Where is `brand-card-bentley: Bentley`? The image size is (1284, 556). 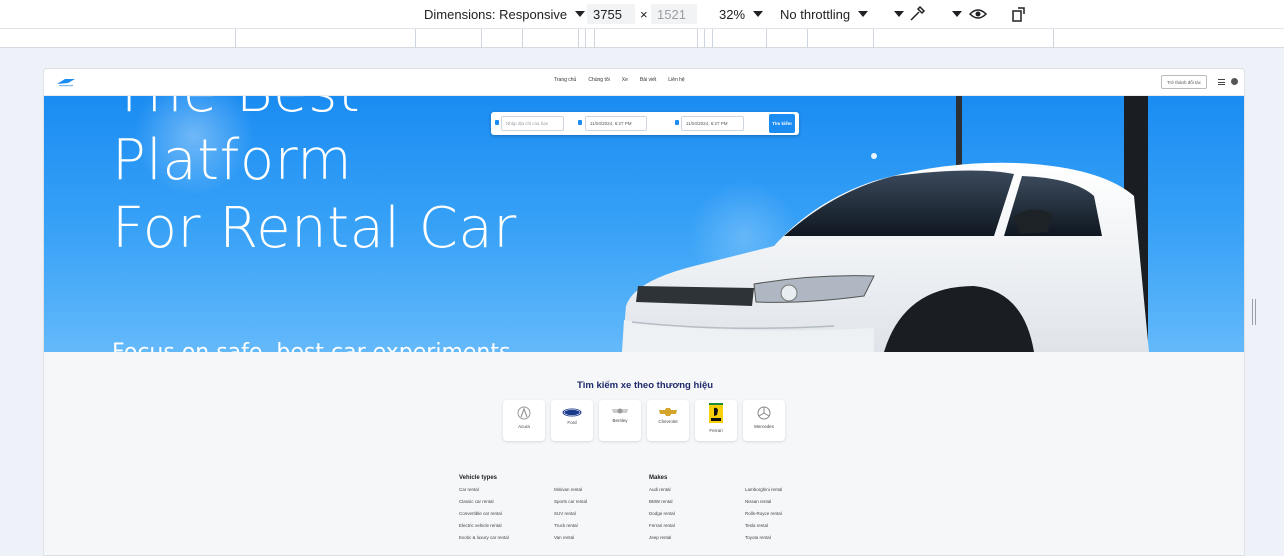 brand-card-bentley: Bentley is located at coordinates (620, 420).